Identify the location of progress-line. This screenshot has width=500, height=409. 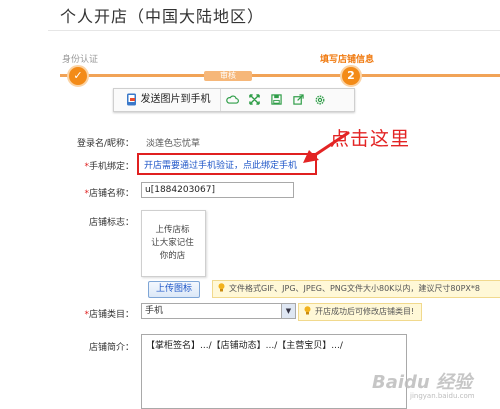
(280, 75).